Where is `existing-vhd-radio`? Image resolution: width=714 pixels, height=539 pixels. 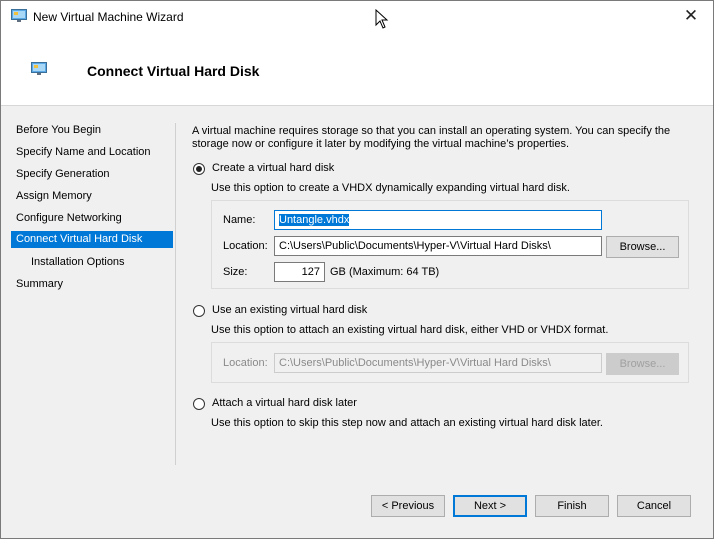
existing-vhd-radio is located at coordinates (199, 311).